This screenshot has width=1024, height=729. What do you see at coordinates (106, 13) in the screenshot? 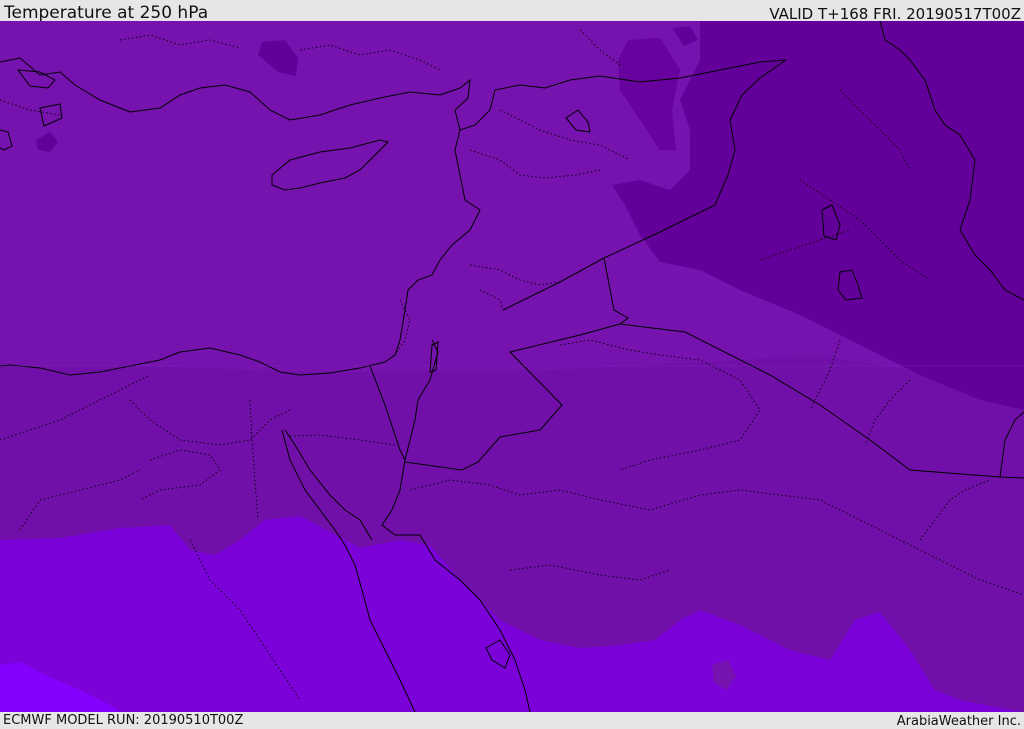
I see `map-title: Temperature at 250 hPa` at bounding box center [106, 13].